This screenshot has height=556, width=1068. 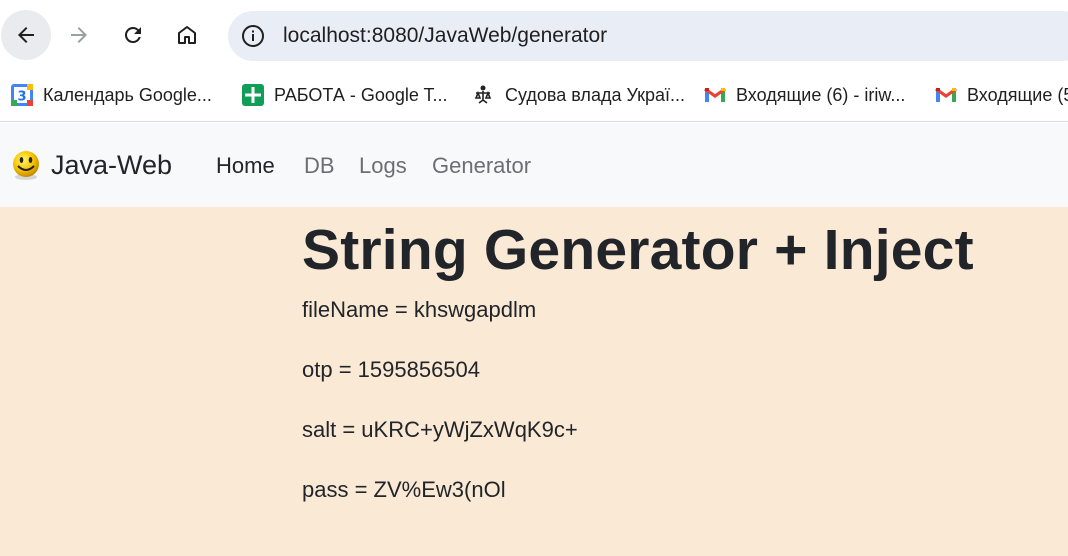 I want to click on google-sheets-icon, so click(x=253, y=95).